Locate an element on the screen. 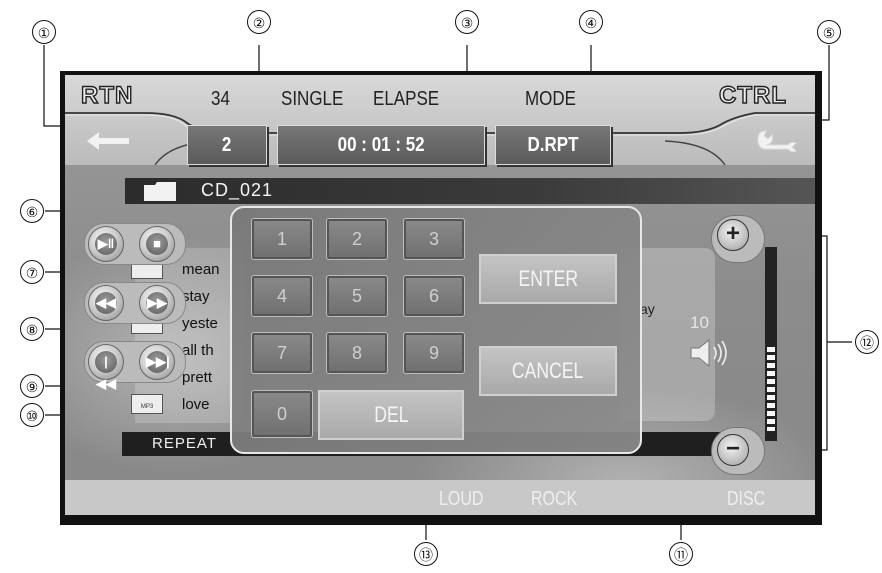  volume-level-fill is located at coordinates (771, 389).